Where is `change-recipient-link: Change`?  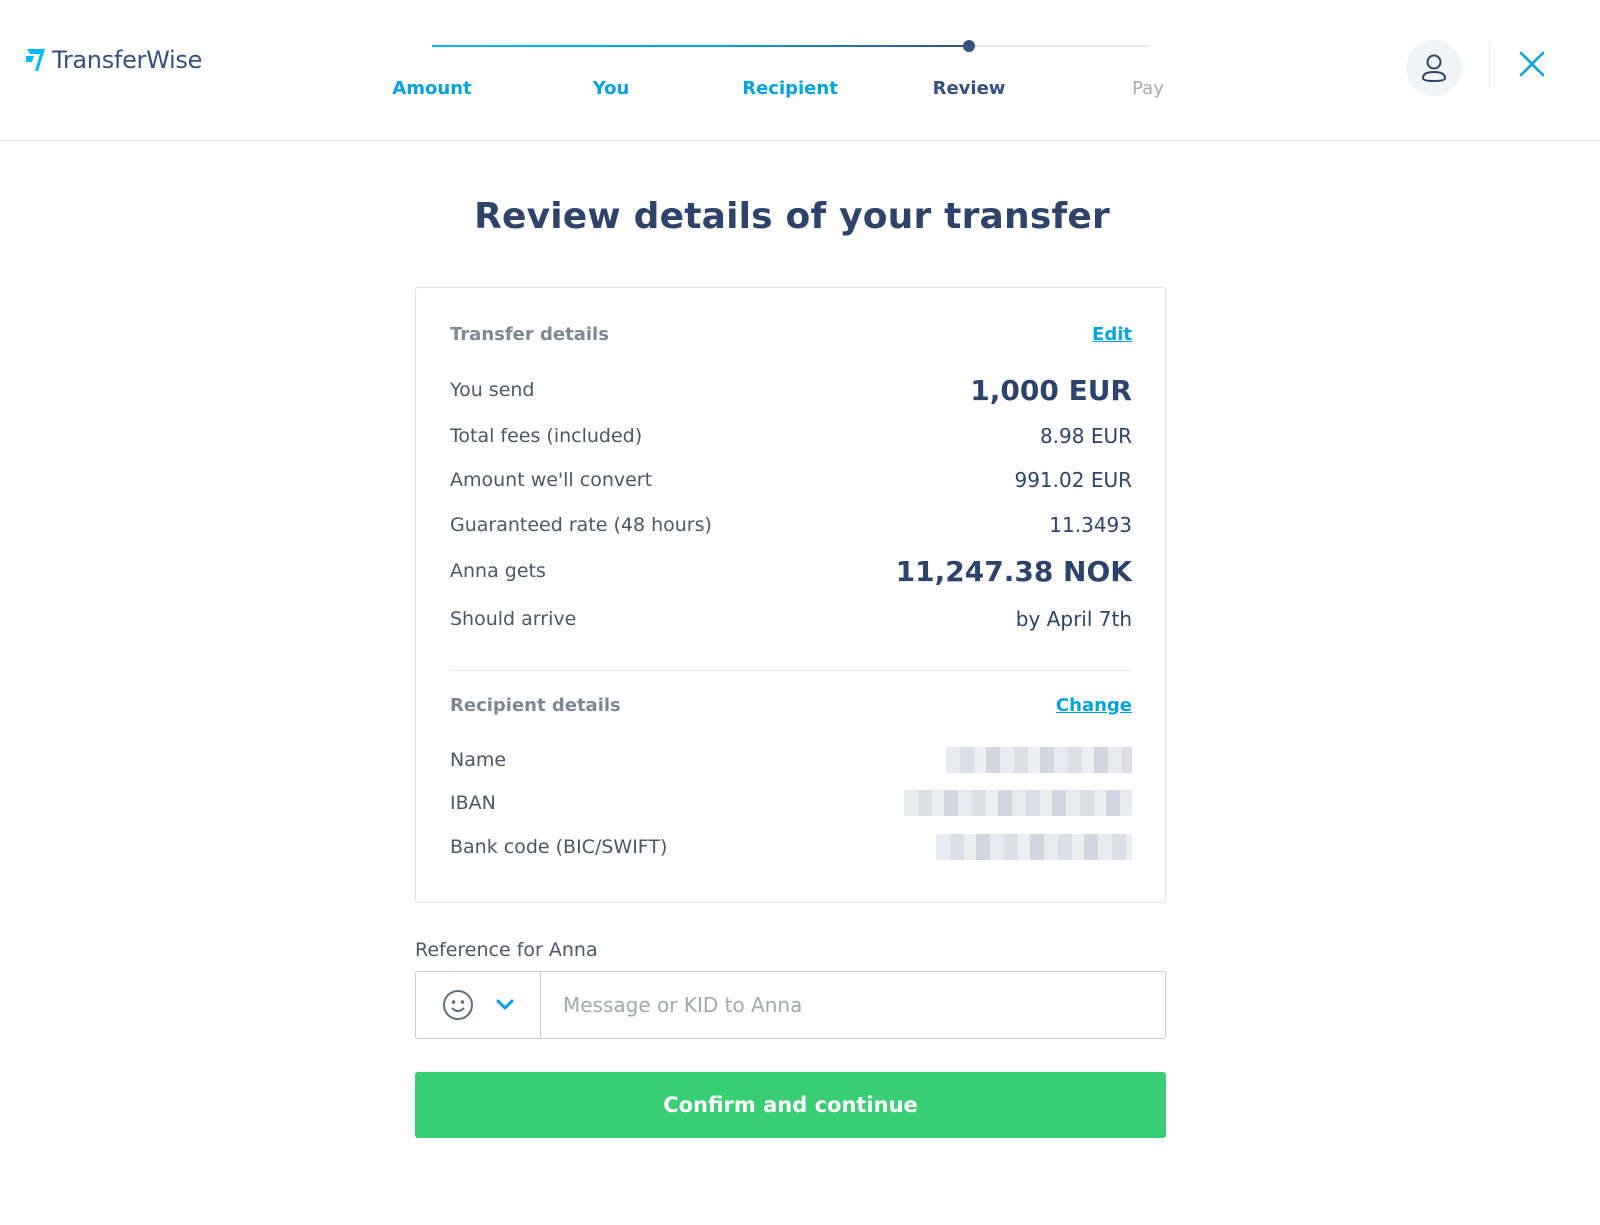
change-recipient-link: Change is located at coordinates (1094, 705).